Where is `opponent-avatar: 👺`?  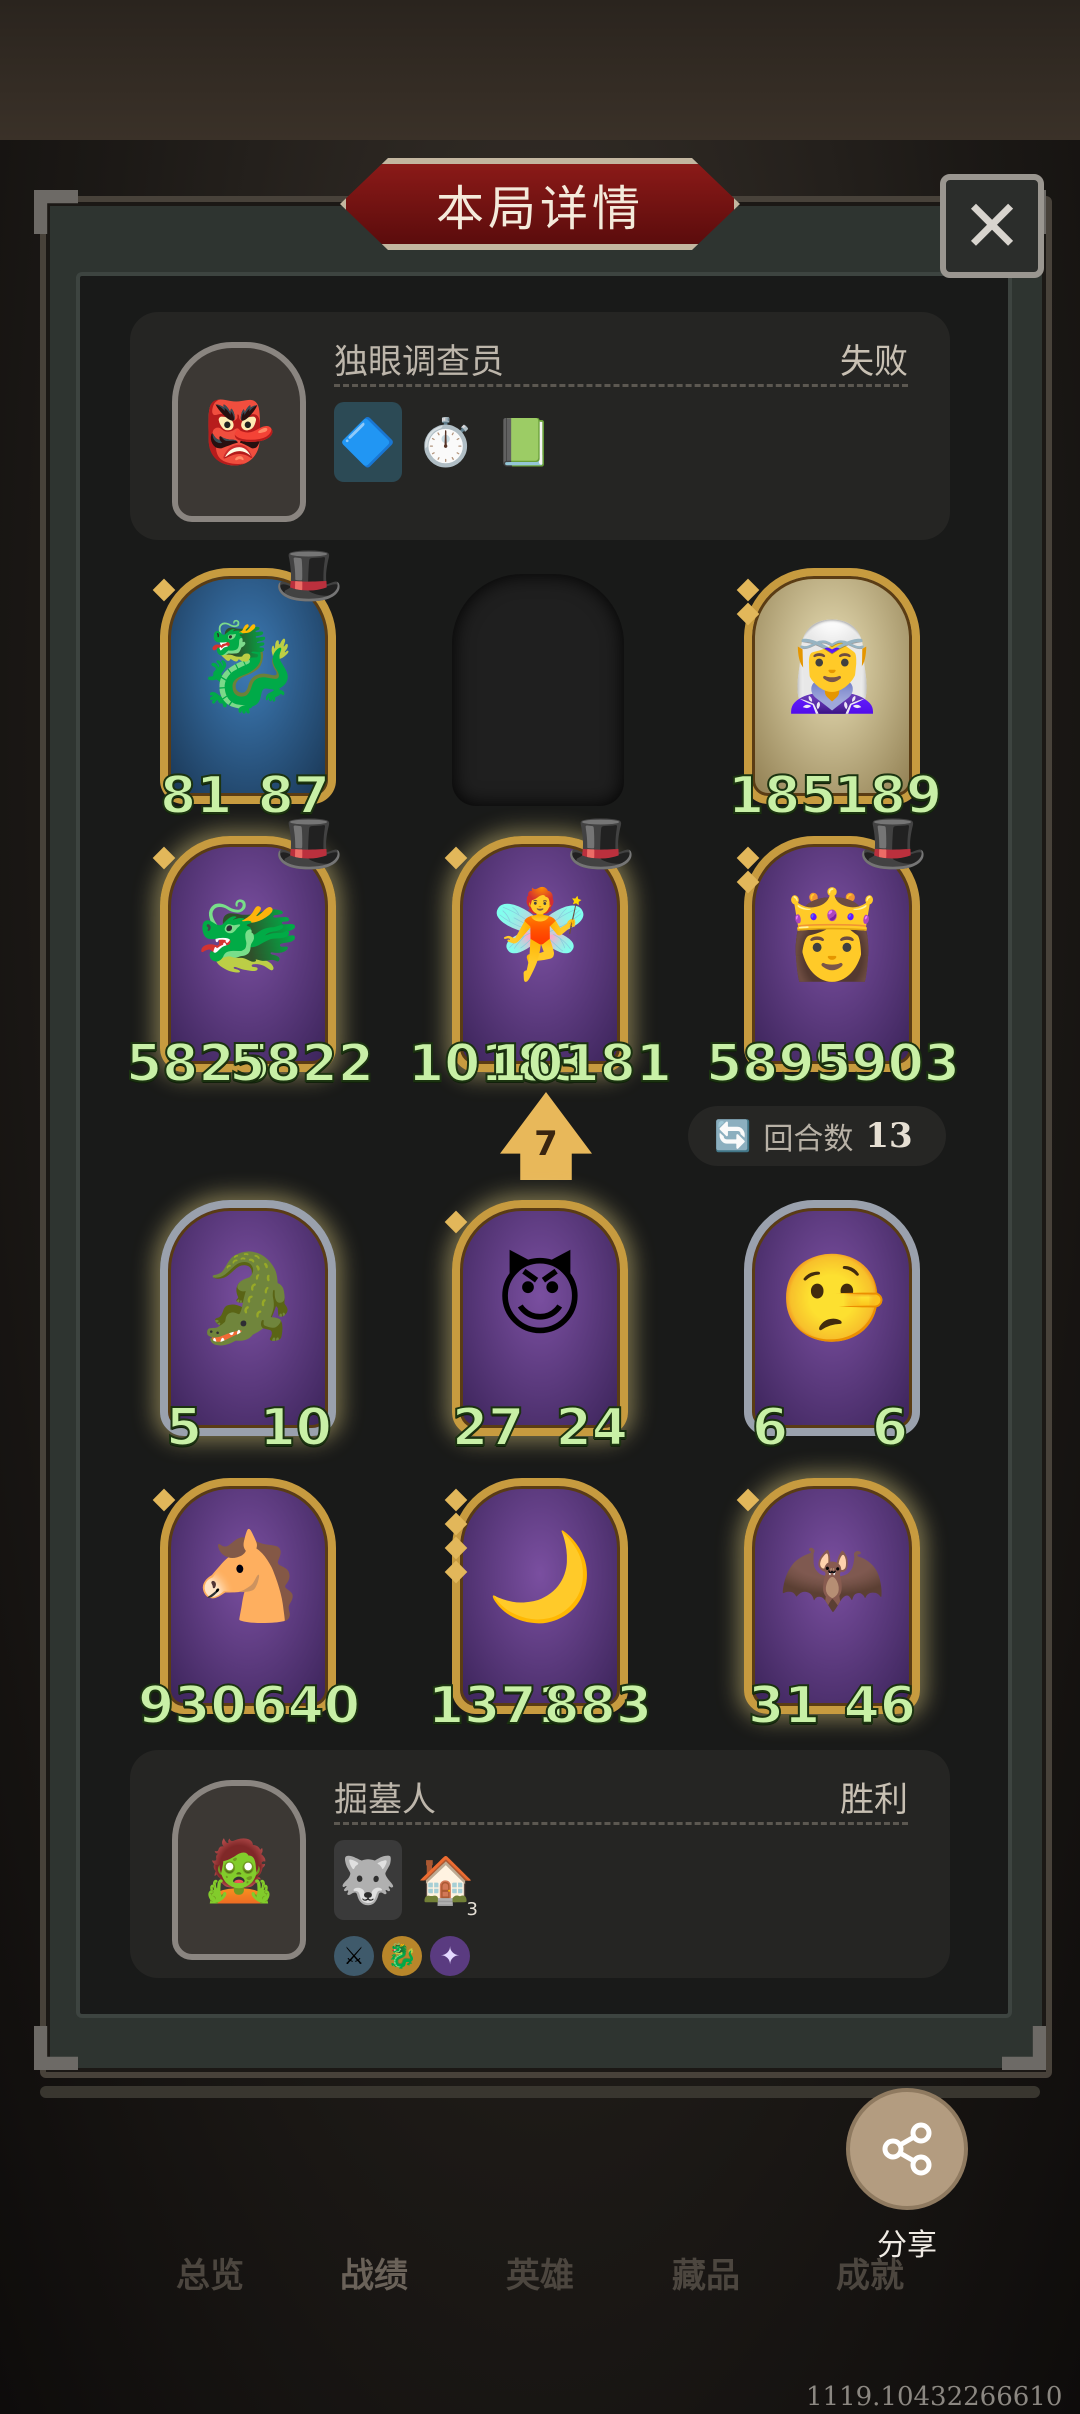 opponent-avatar: 👺 is located at coordinates (239, 432).